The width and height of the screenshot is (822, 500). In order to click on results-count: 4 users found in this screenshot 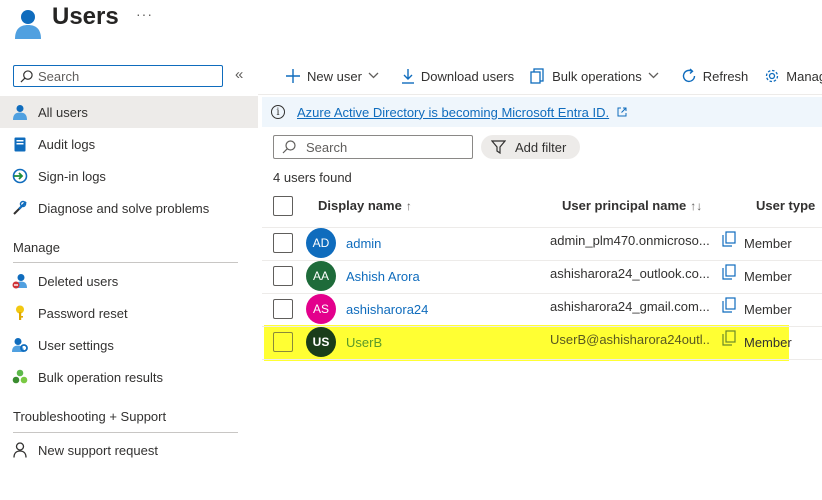, I will do `click(312, 177)`.